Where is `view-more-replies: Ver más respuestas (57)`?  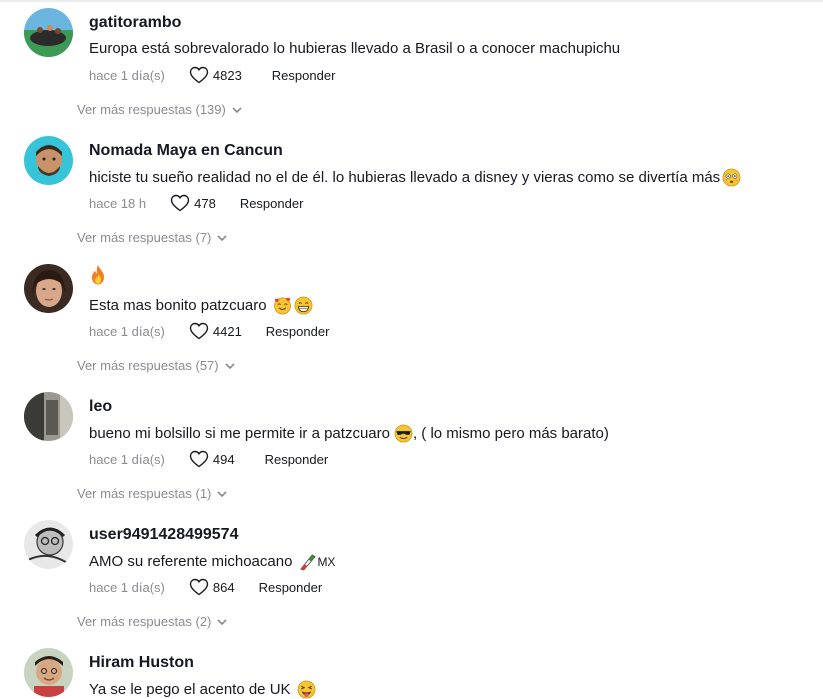
view-more-replies: Ver más respuestas (57) is located at coordinates (156, 365).